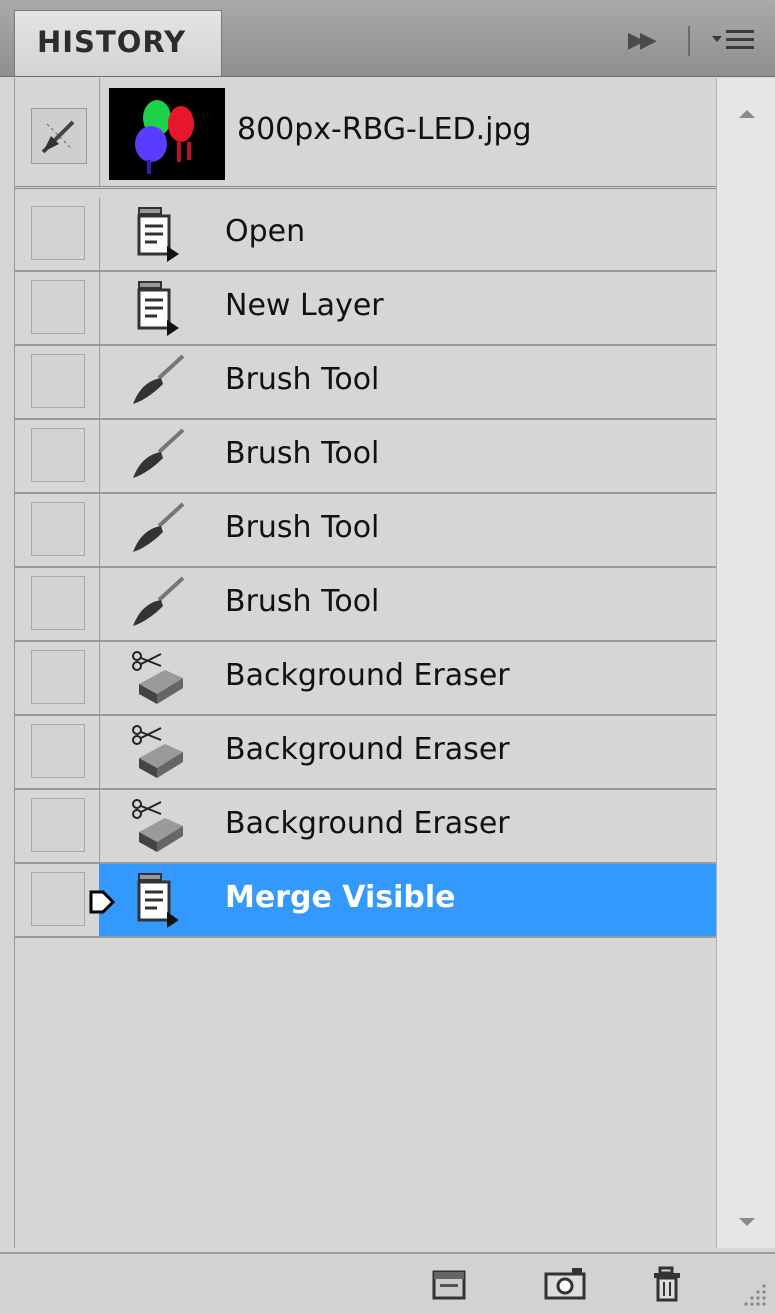 The width and height of the screenshot is (775, 1313). What do you see at coordinates (112, 42) in the screenshot?
I see `tab-label: HISTORY` at bounding box center [112, 42].